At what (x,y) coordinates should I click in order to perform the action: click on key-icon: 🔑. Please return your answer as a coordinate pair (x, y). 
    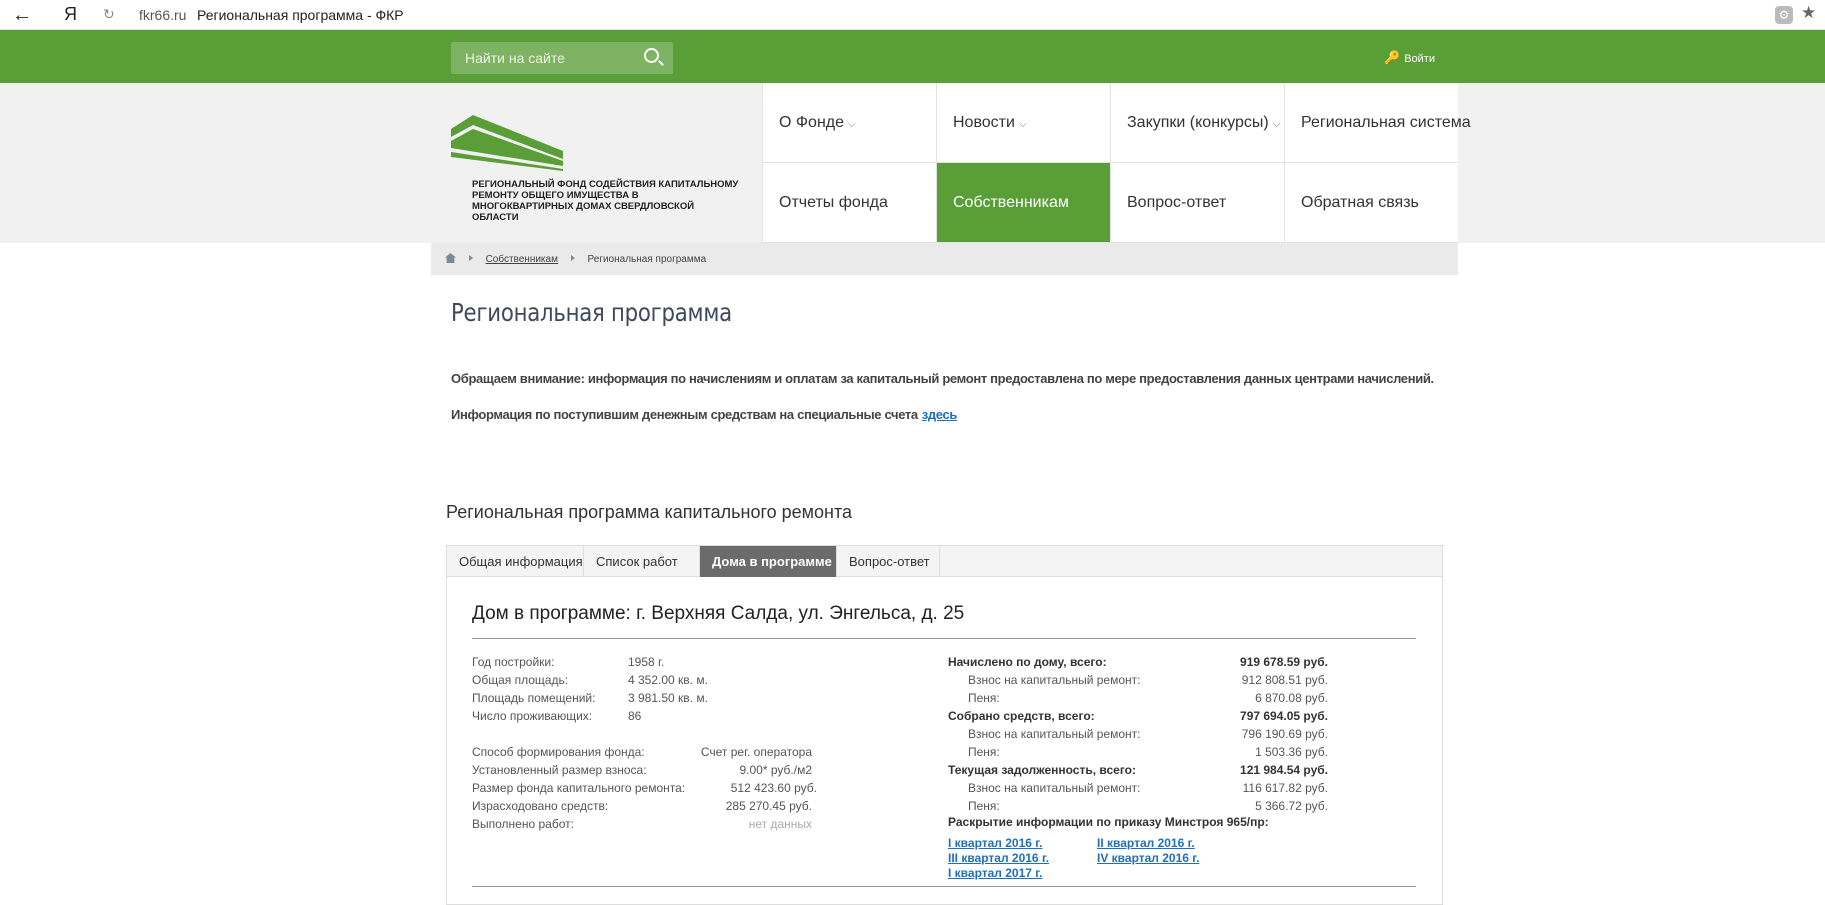
    Looking at the image, I should click on (1392, 57).